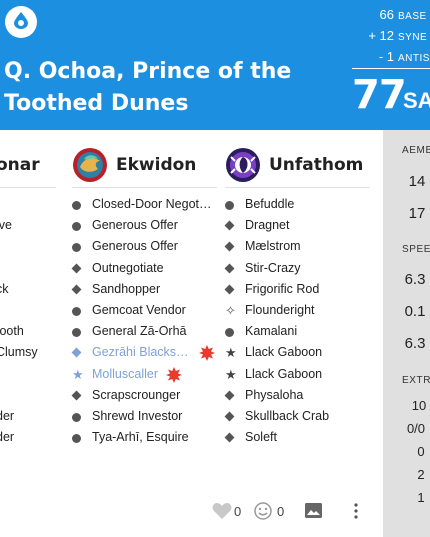  I want to click on heart-icon, so click(222, 511).